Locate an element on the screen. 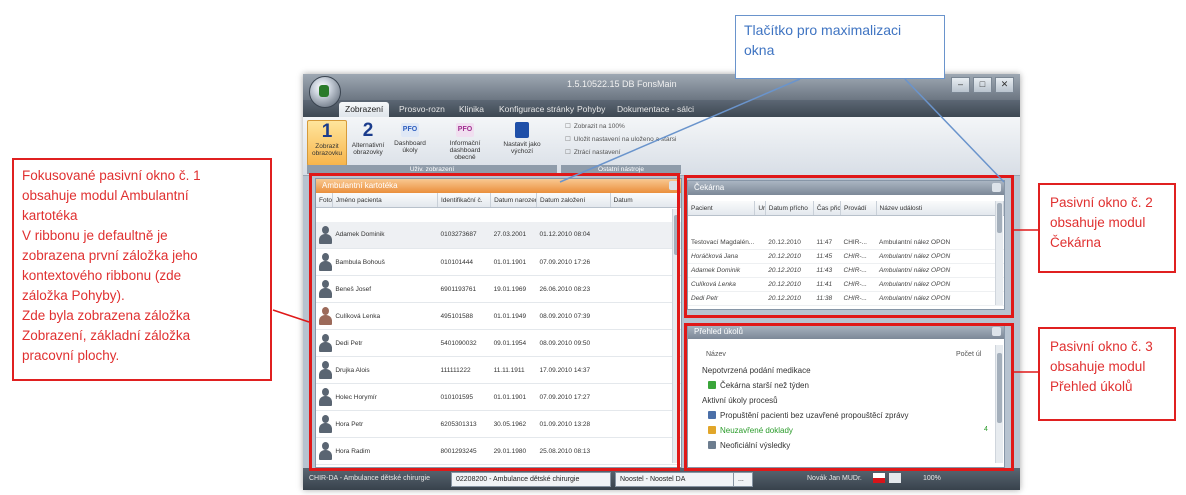 The image size is (1186, 495). app-logo-icon is located at coordinates (324, 91).